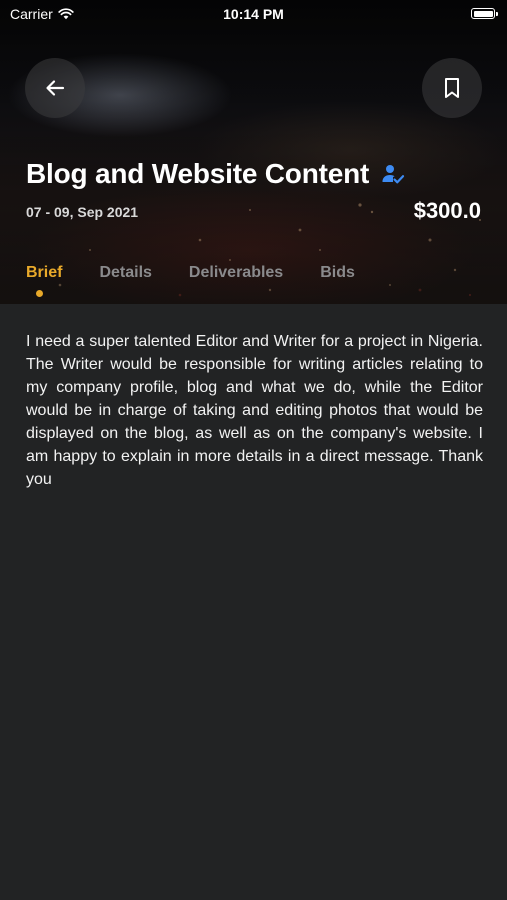 Image resolution: width=507 pixels, height=900 pixels. I want to click on status-time: 10:14 PM, so click(253, 14).